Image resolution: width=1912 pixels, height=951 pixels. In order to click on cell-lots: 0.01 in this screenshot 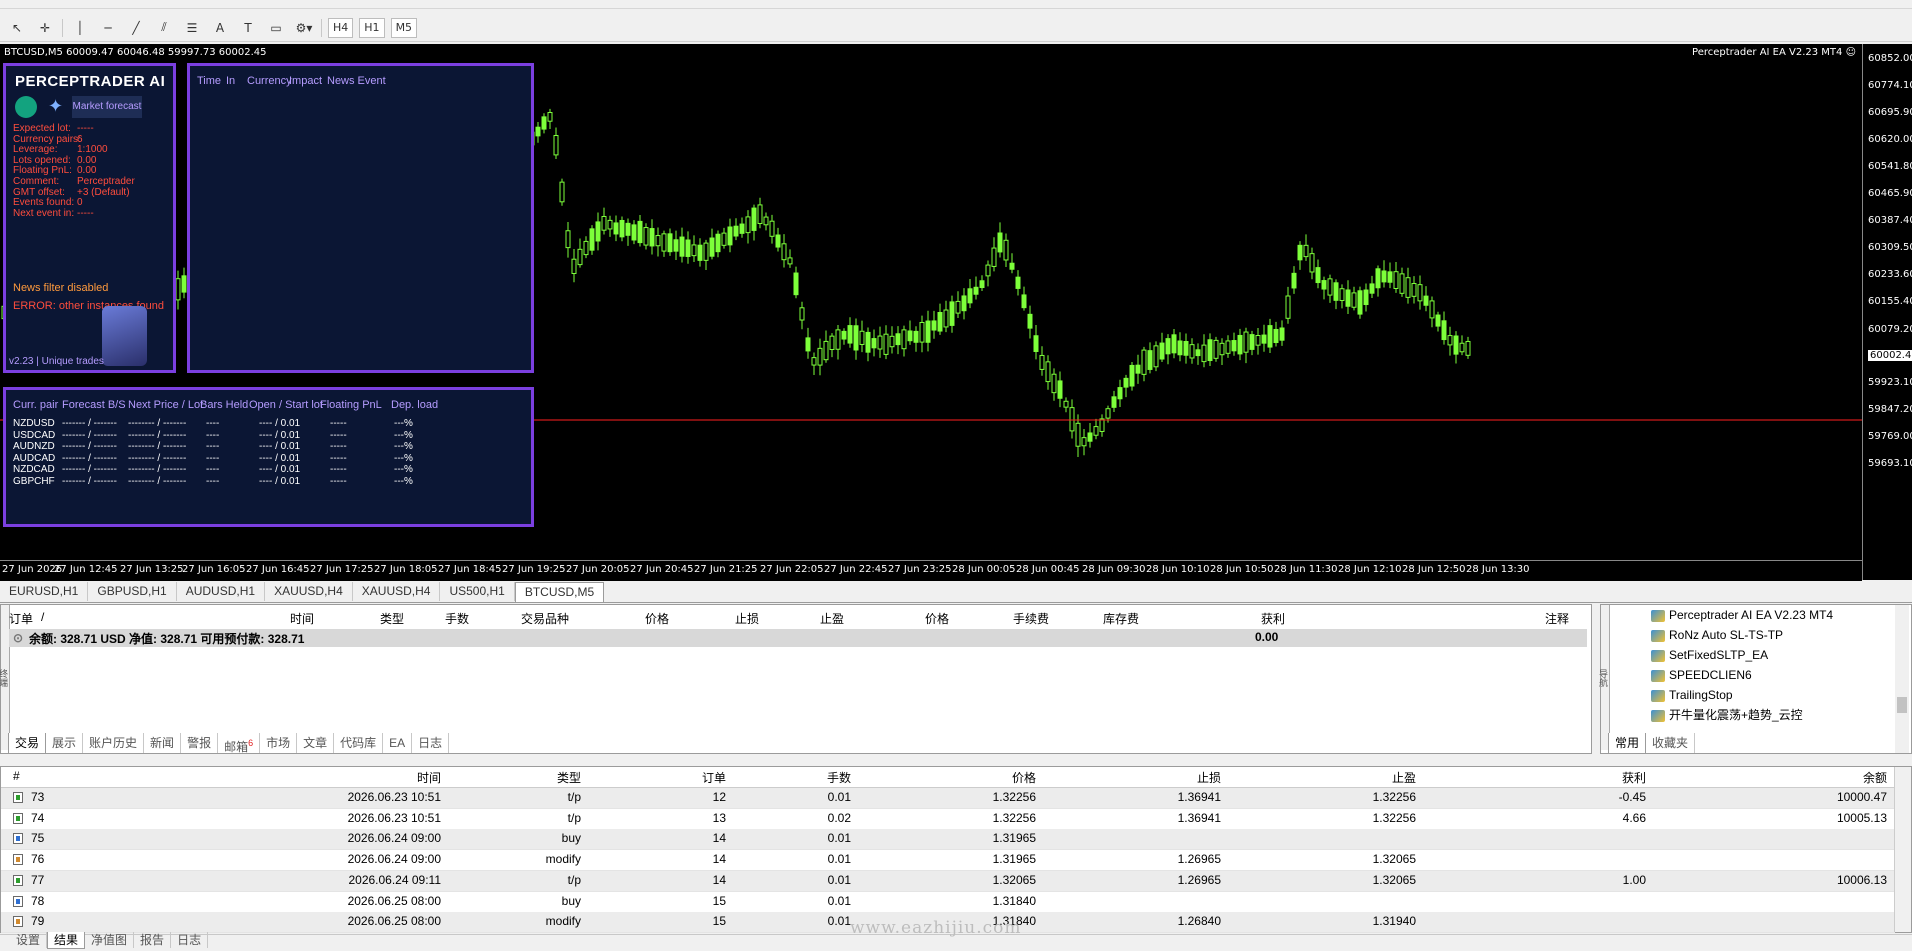, I will do `click(839, 797)`.